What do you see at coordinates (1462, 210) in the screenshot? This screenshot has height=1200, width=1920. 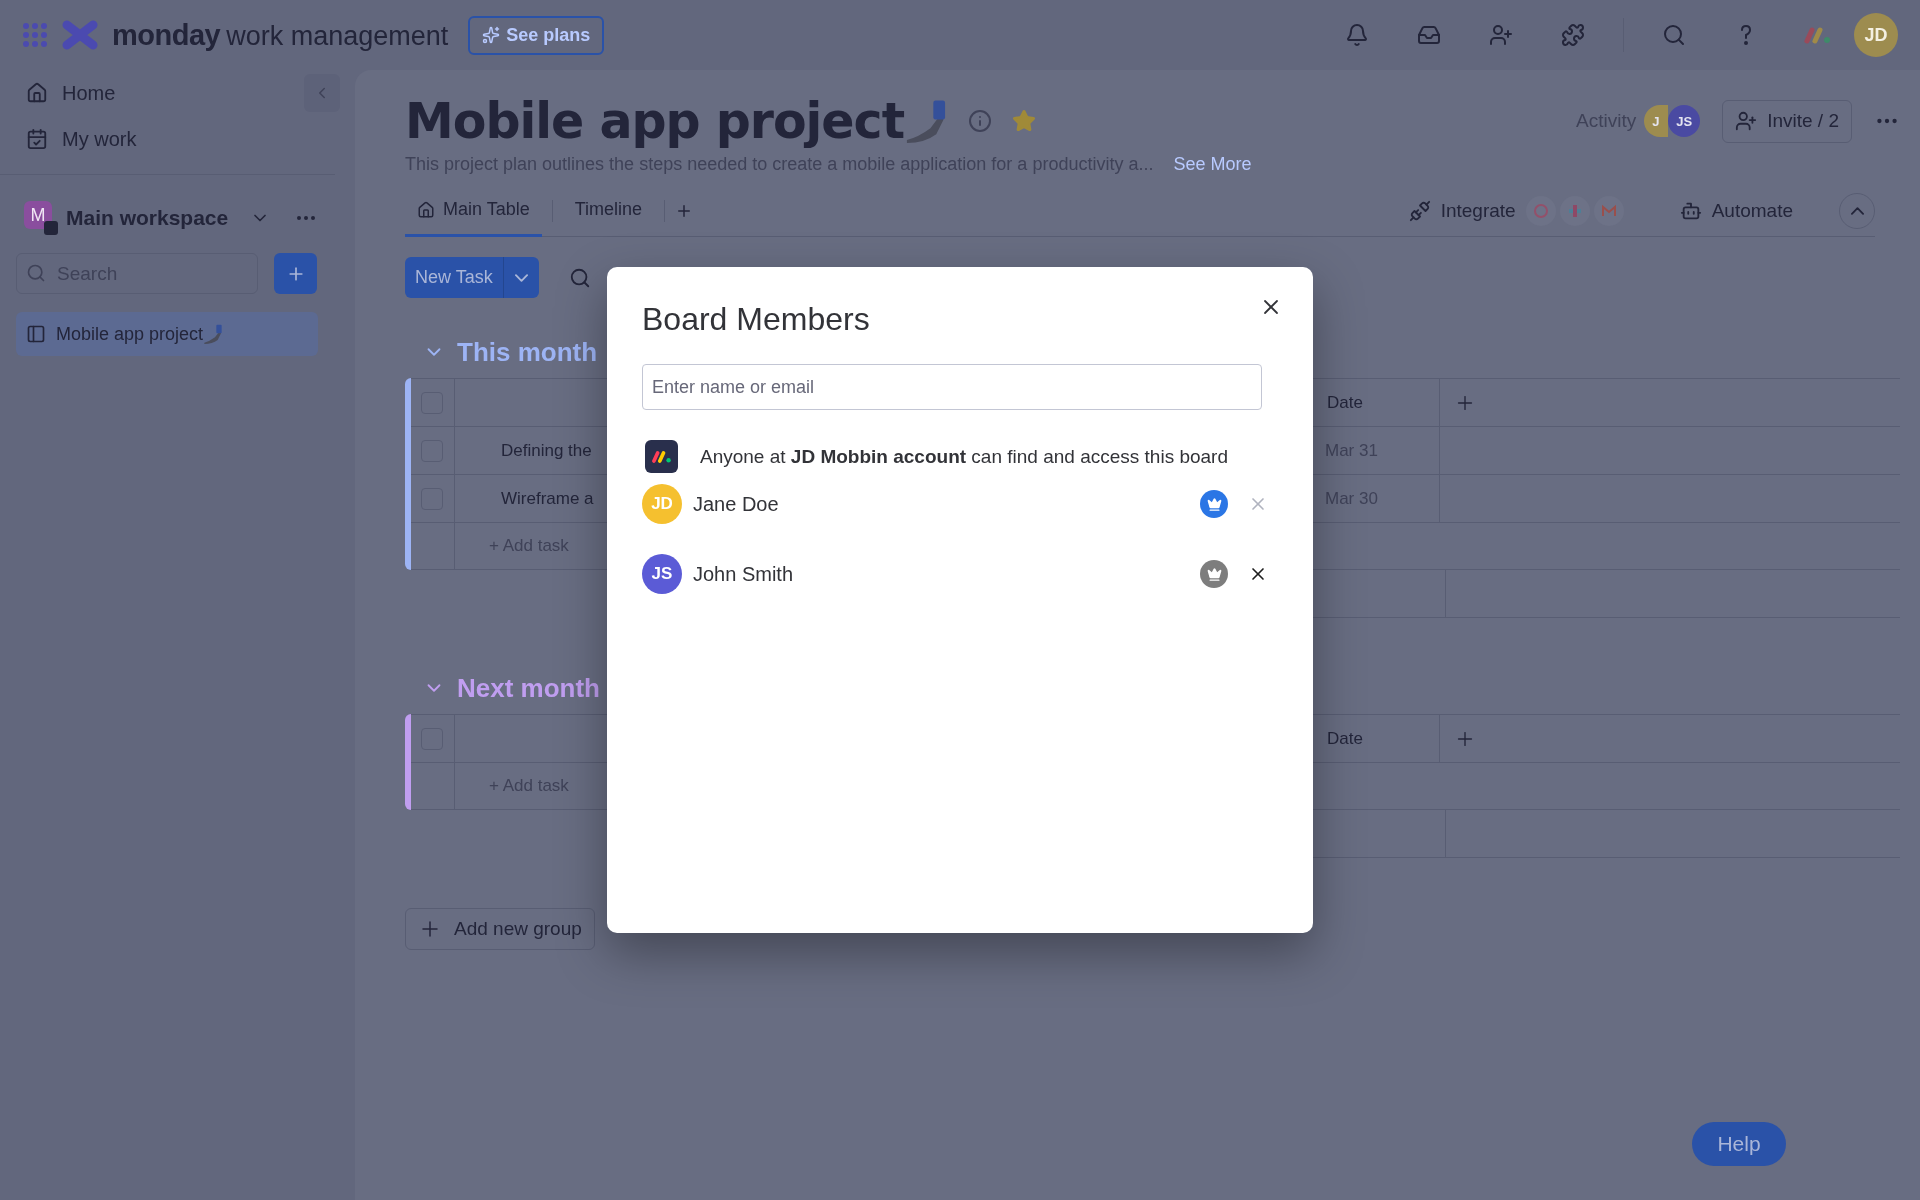 I see `integrate-button: Integrate` at bounding box center [1462, 210].